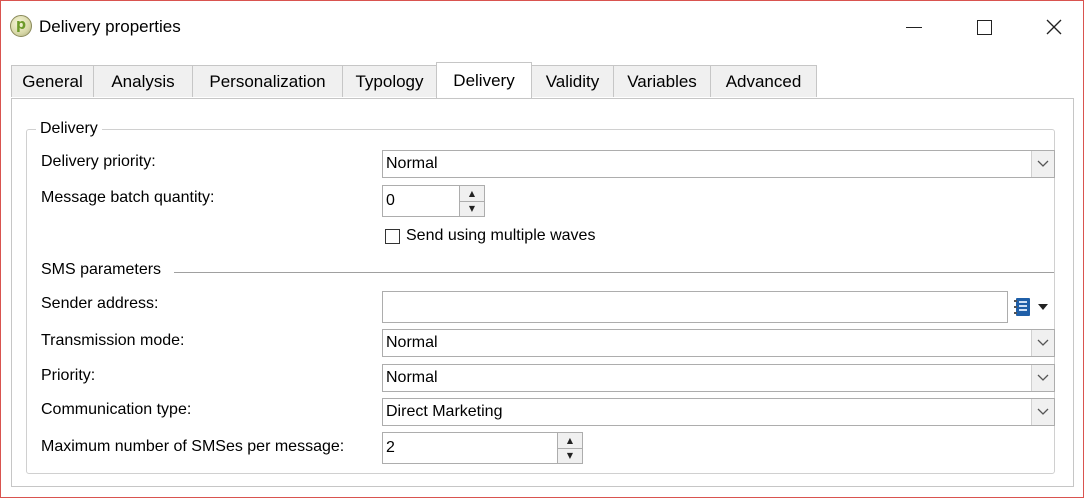 The height and width of the screenshot is (498, 1084). I want to click on multiple-waves-option: Send using multiple waves, so click(490, 236).